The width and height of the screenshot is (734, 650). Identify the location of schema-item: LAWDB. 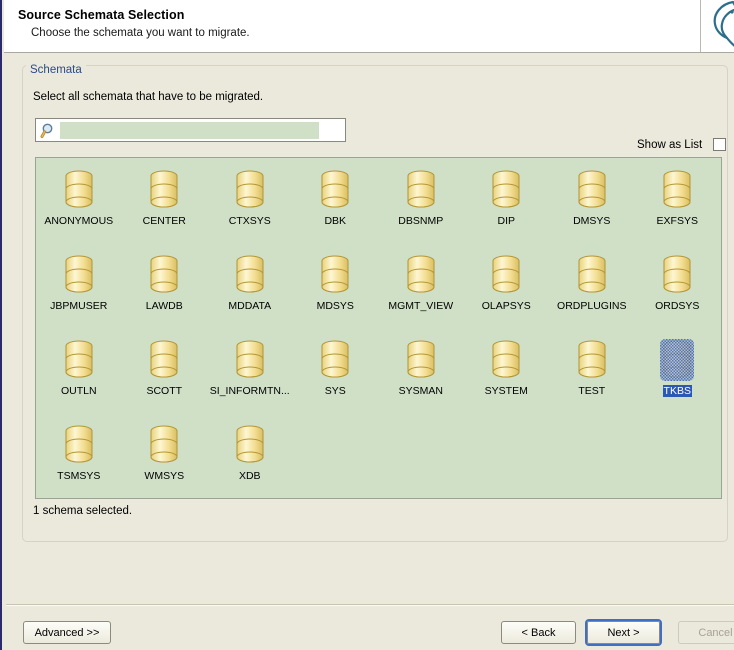
(165, 291).